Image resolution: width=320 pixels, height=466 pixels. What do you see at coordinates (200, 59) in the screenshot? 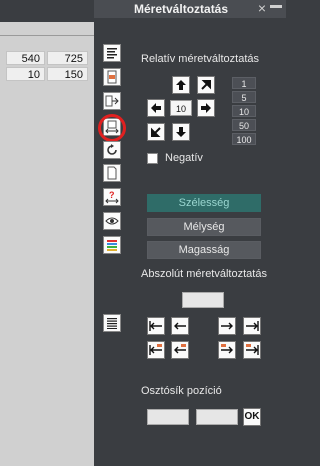
I see `relative-heading: Relatív méretváltoztatás` at bounding box center [200, 59].